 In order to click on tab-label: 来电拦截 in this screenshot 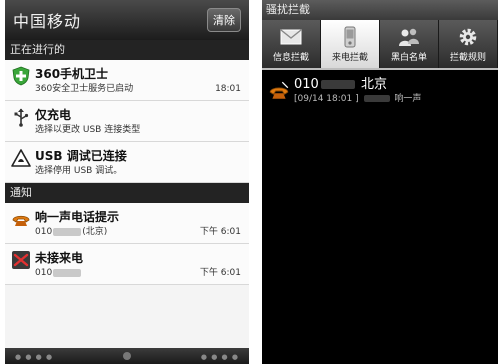, I will do `click(349, 57)`.